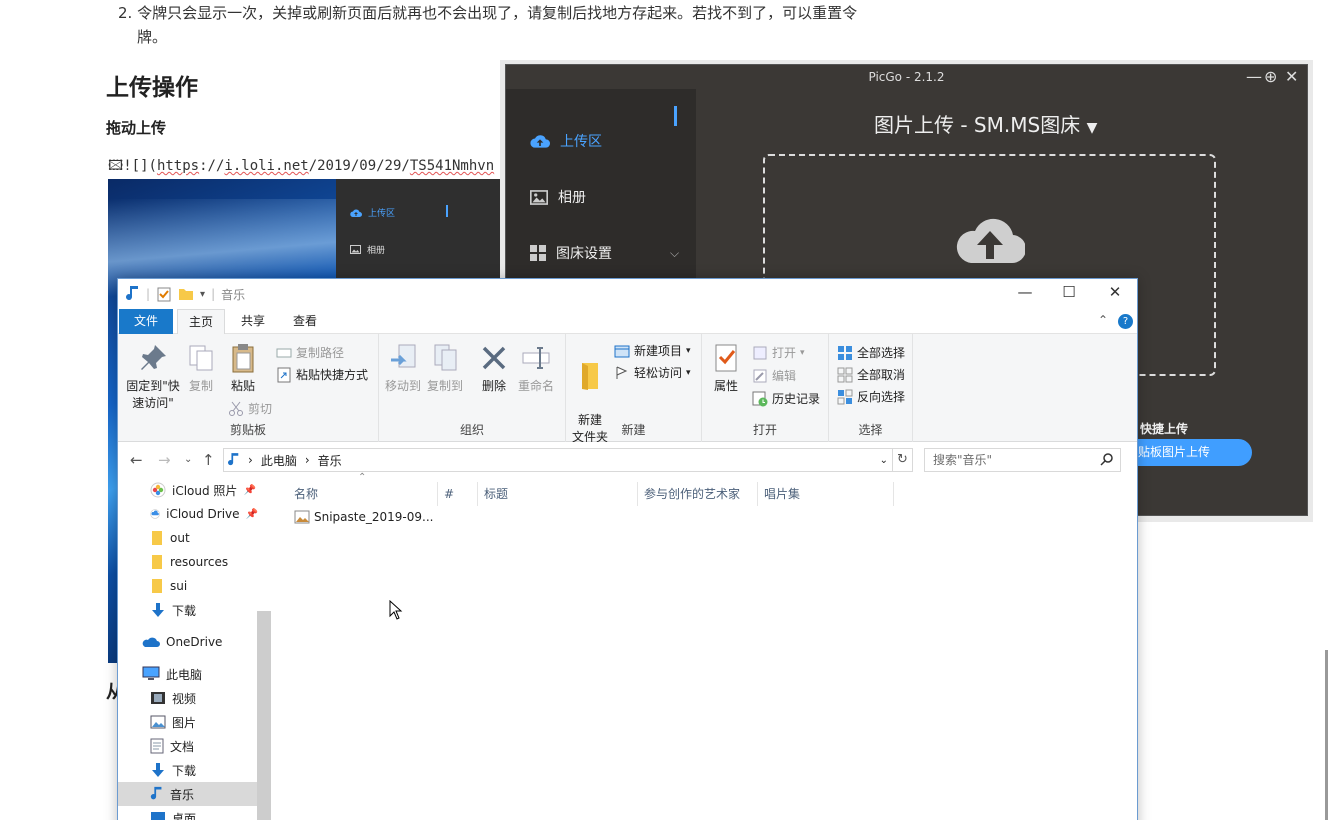  What do you see at coordinates (188, 746) in the screenshot?
I see `nav-item-documents: 文档` at bounding box center [188, 746].